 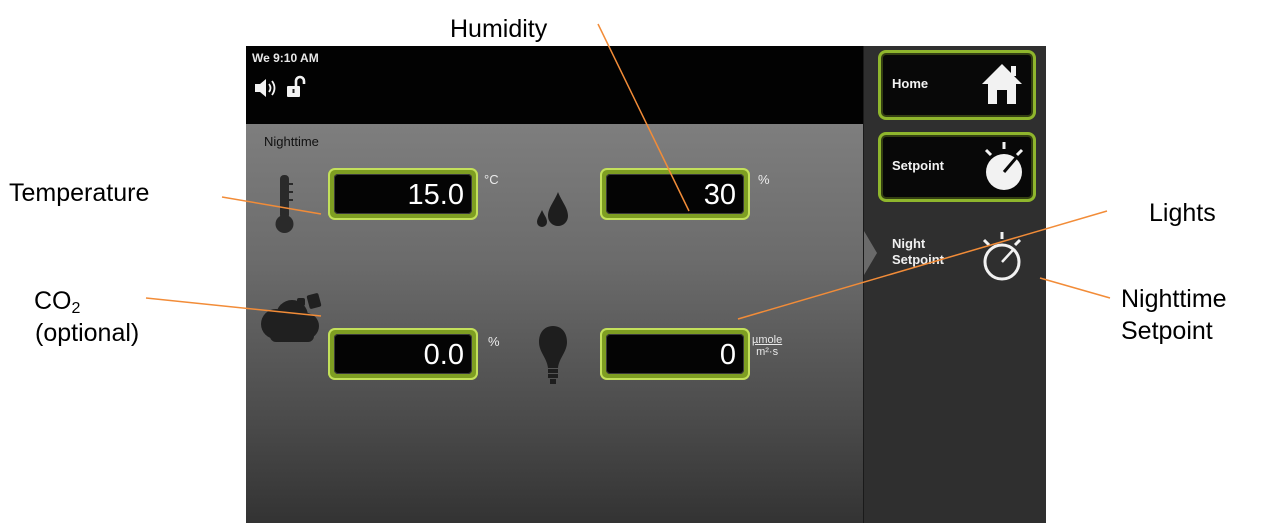 I want to click on humidity-unit: %, so click(x=764, y=179).